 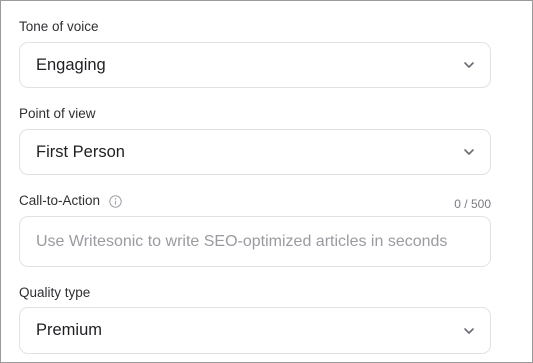 What do you see at coordinates (472, 204) in the screenshot?
I see `character-counter: 0 / 500` at bounding box center [472, 204].